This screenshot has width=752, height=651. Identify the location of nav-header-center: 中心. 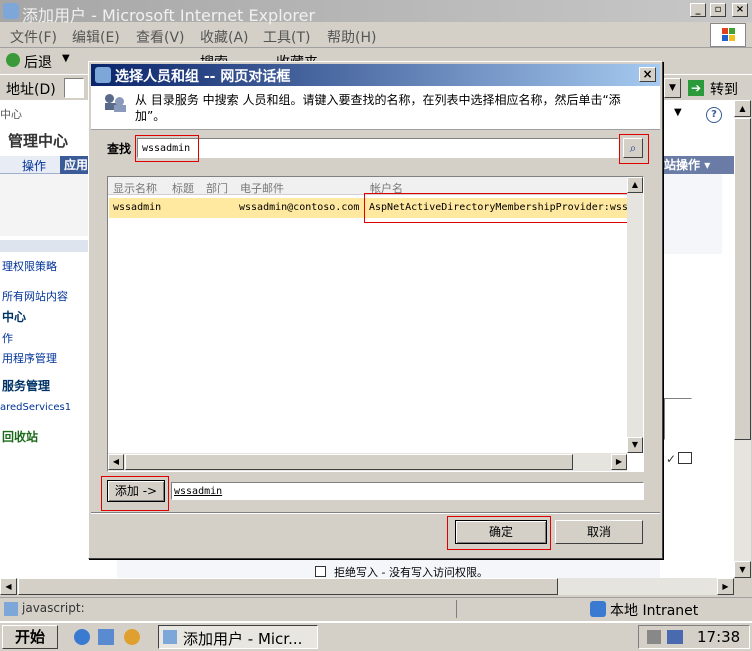
(14, 317).